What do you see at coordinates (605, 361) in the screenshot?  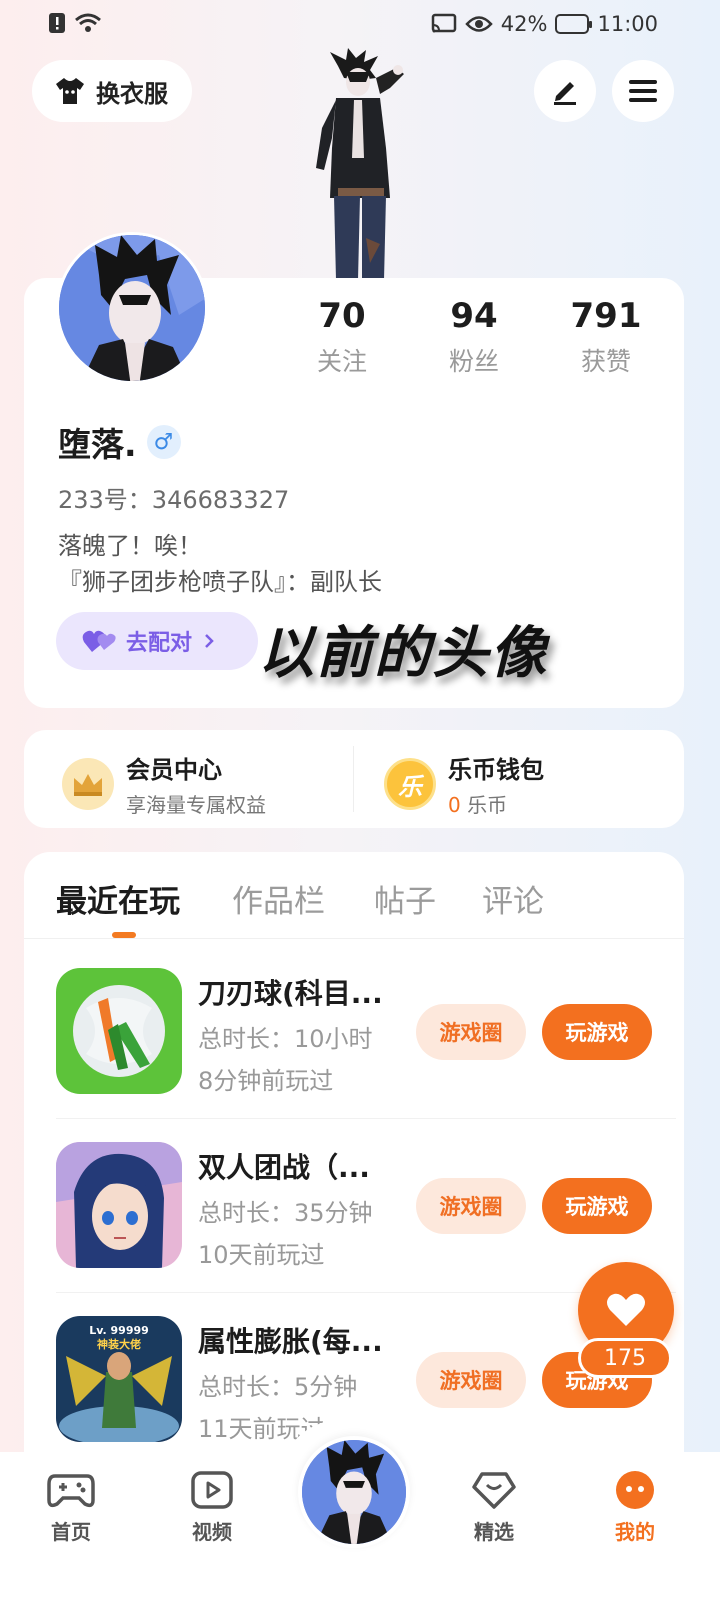 I see `likes-label: 获赞` at bounding box center [605, 361].